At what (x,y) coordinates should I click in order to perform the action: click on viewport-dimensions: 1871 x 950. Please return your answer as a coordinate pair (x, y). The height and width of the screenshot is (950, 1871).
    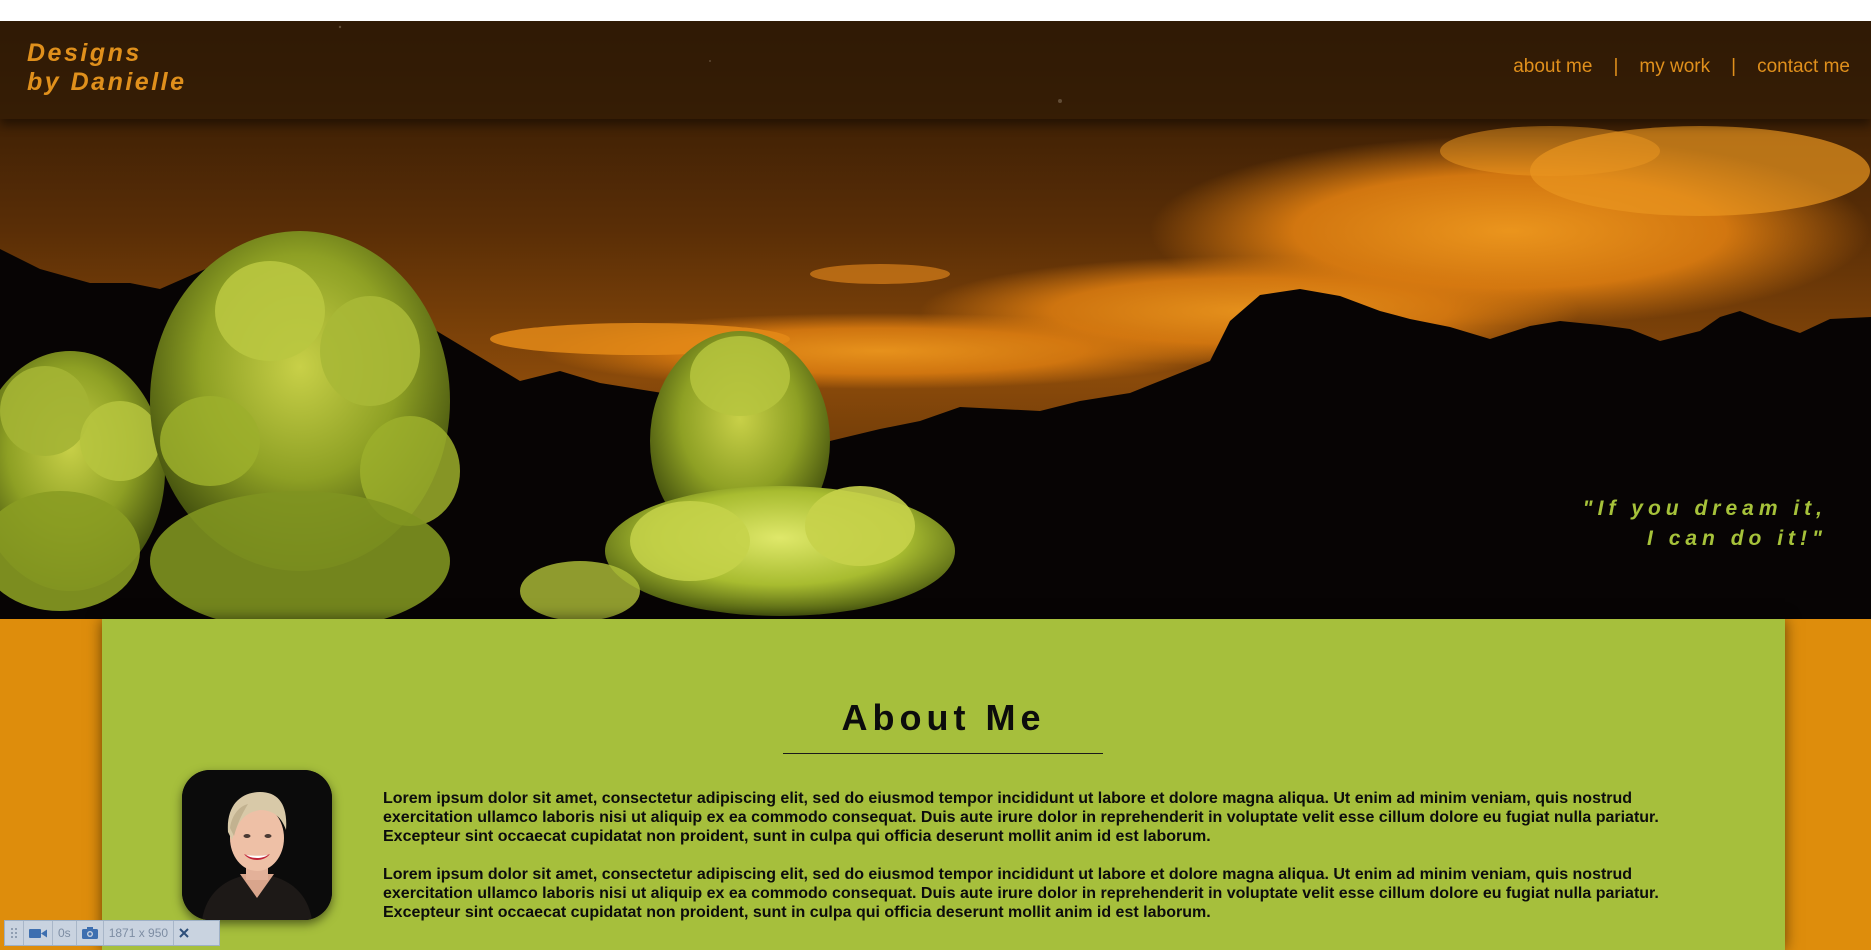
    Looking at the image, I should click on (139, 933).